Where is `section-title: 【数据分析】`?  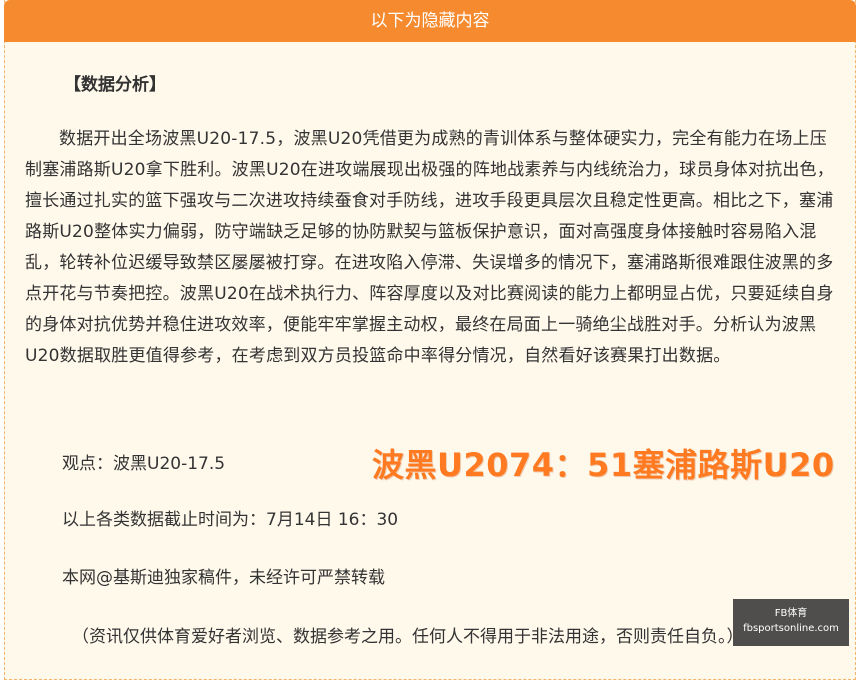
section-title: 【数据分析】 is located at coordinates (115, 85).